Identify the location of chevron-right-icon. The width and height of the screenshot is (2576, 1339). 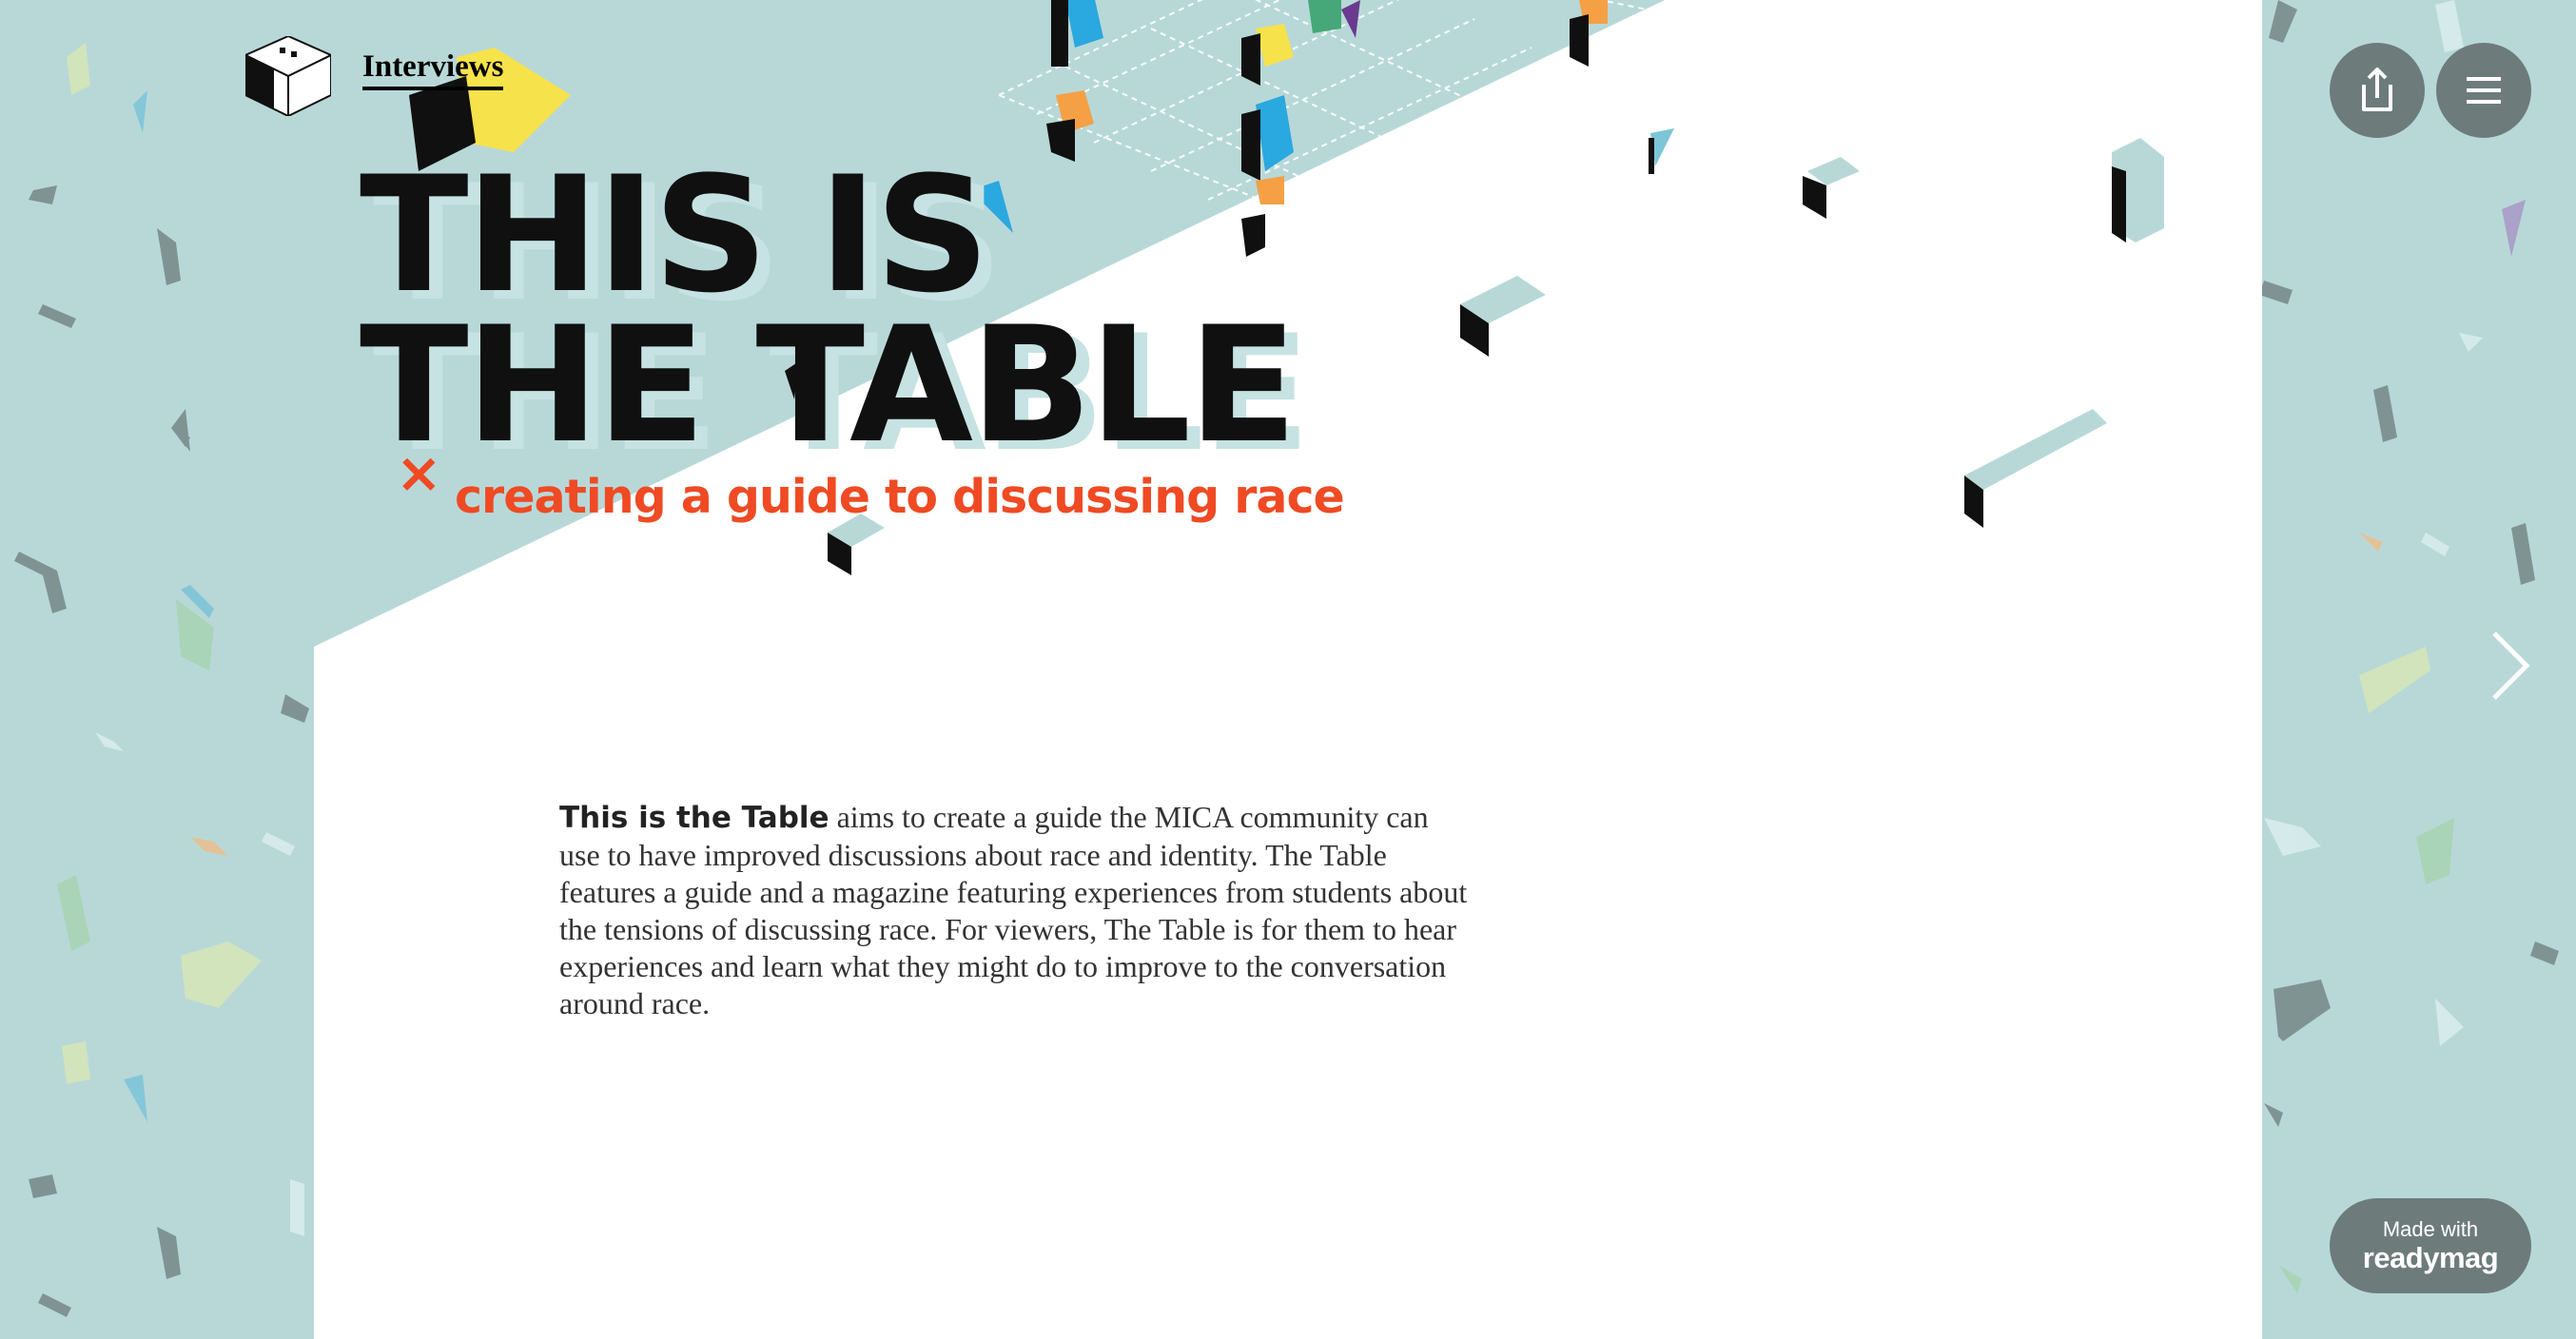
(2511, 665).